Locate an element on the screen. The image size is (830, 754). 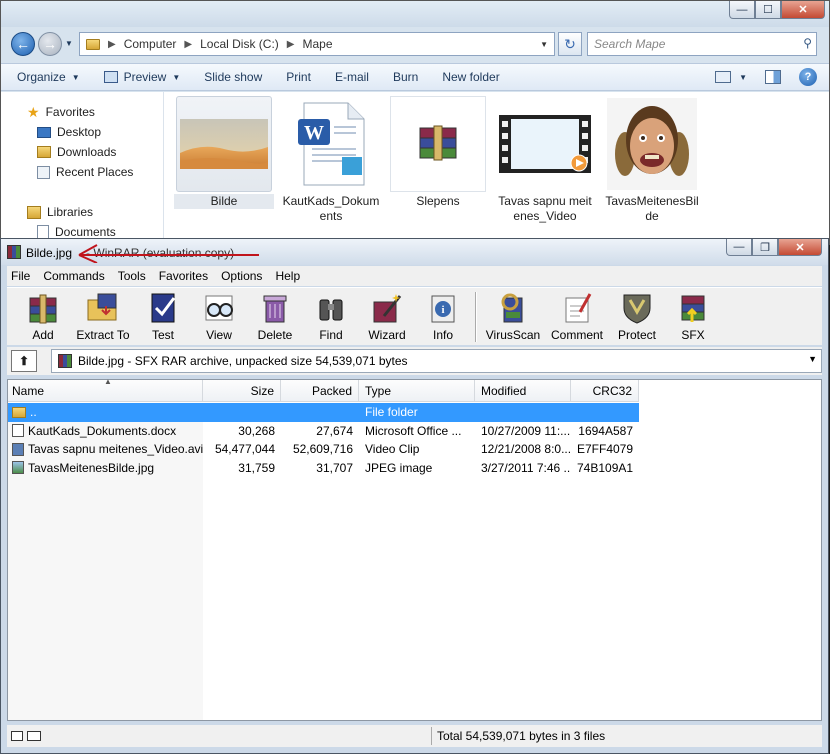
image-thumbnail is located at coordinates (224, 144).